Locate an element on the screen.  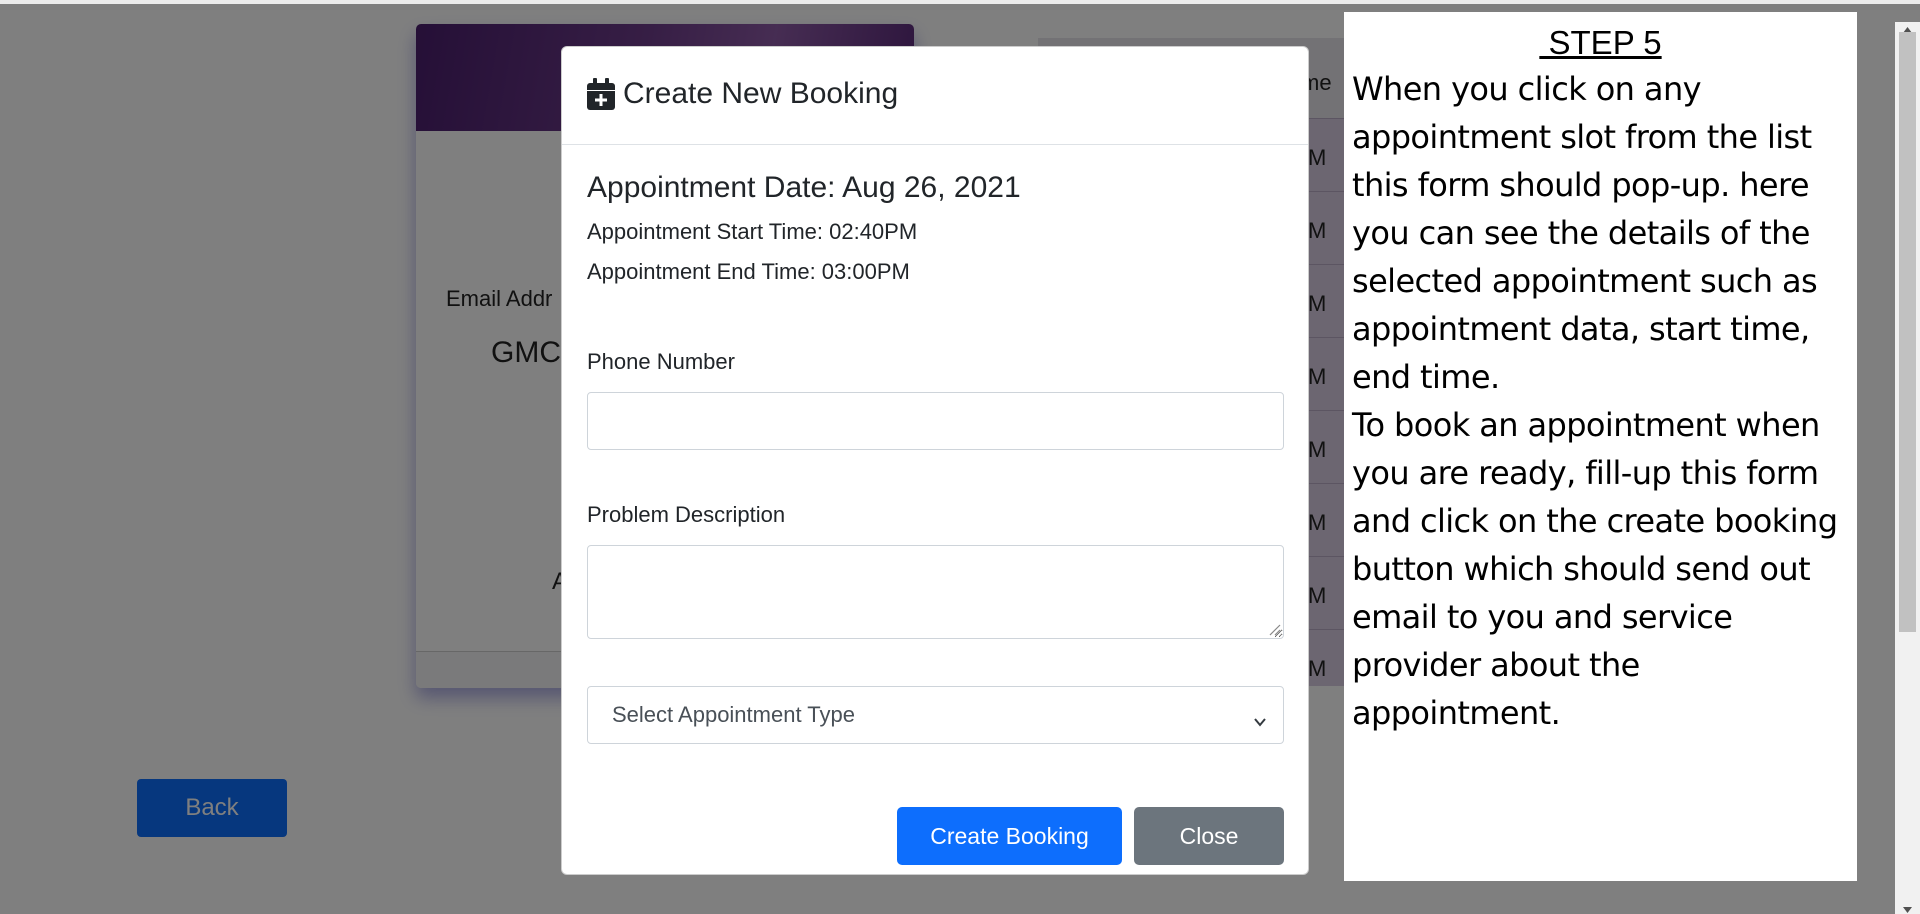
resize-grip-icon is located at coordinates (1274, 629).